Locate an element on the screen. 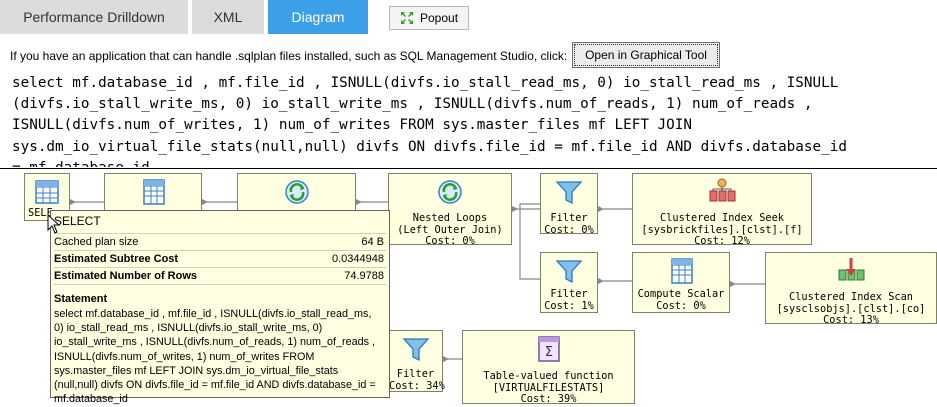 This screenshot has width=937, height=407. statement-line: mf.database_id is located at coordinates (91, 399).